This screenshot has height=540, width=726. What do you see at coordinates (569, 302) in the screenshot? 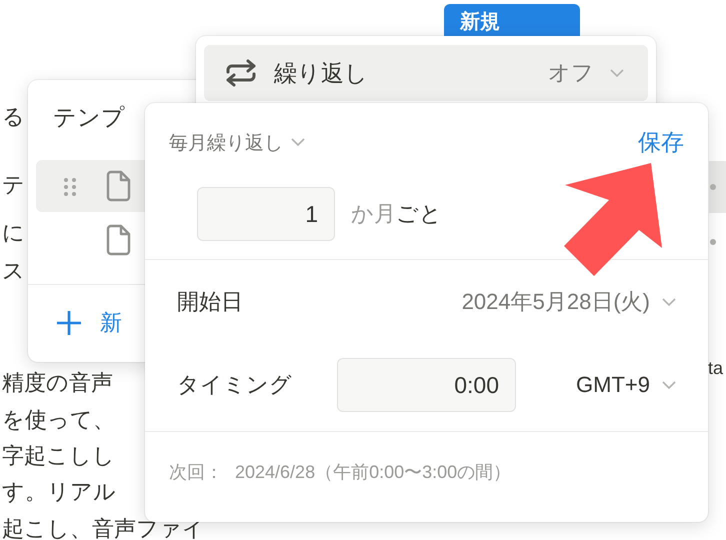
I see `start-date-dropdown: 2024年5月28日(火)` at bounding box center [569, 302].